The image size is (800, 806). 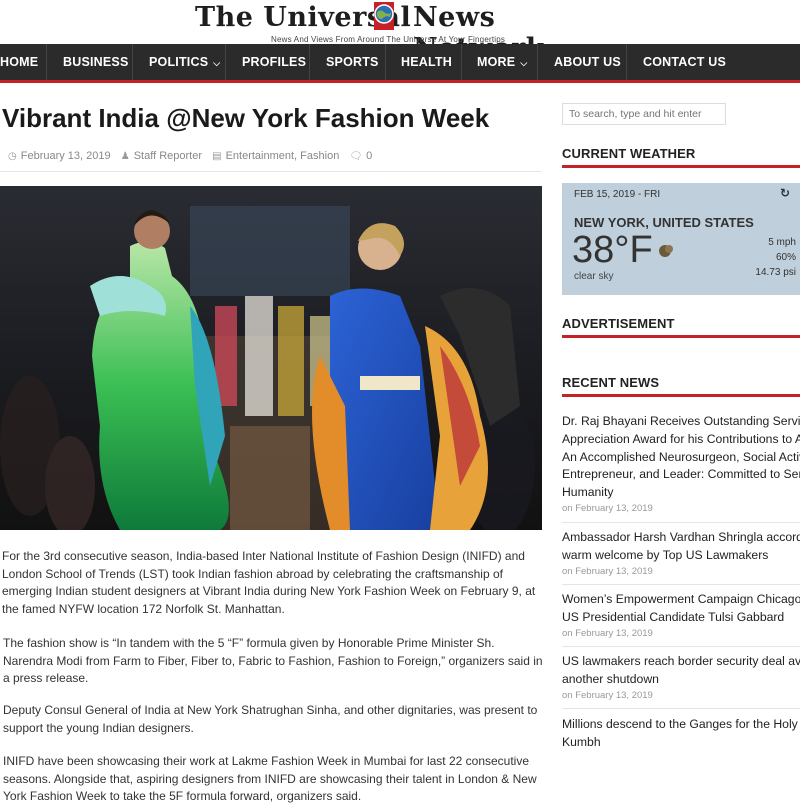 I want to click on nav-about-label: ABOUT US, so click(x=587, y=62).